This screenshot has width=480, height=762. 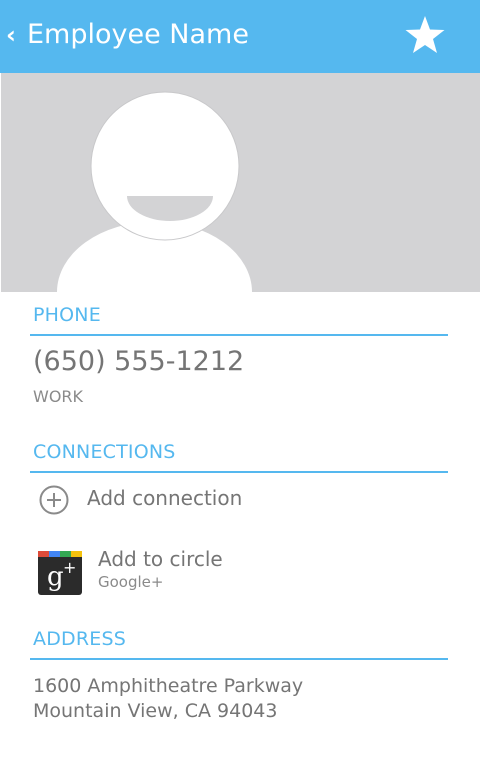 What do you see at coordinates (55, 577) in the screenshot?
I see `svg-text: g` at bounding box center [55, 577].